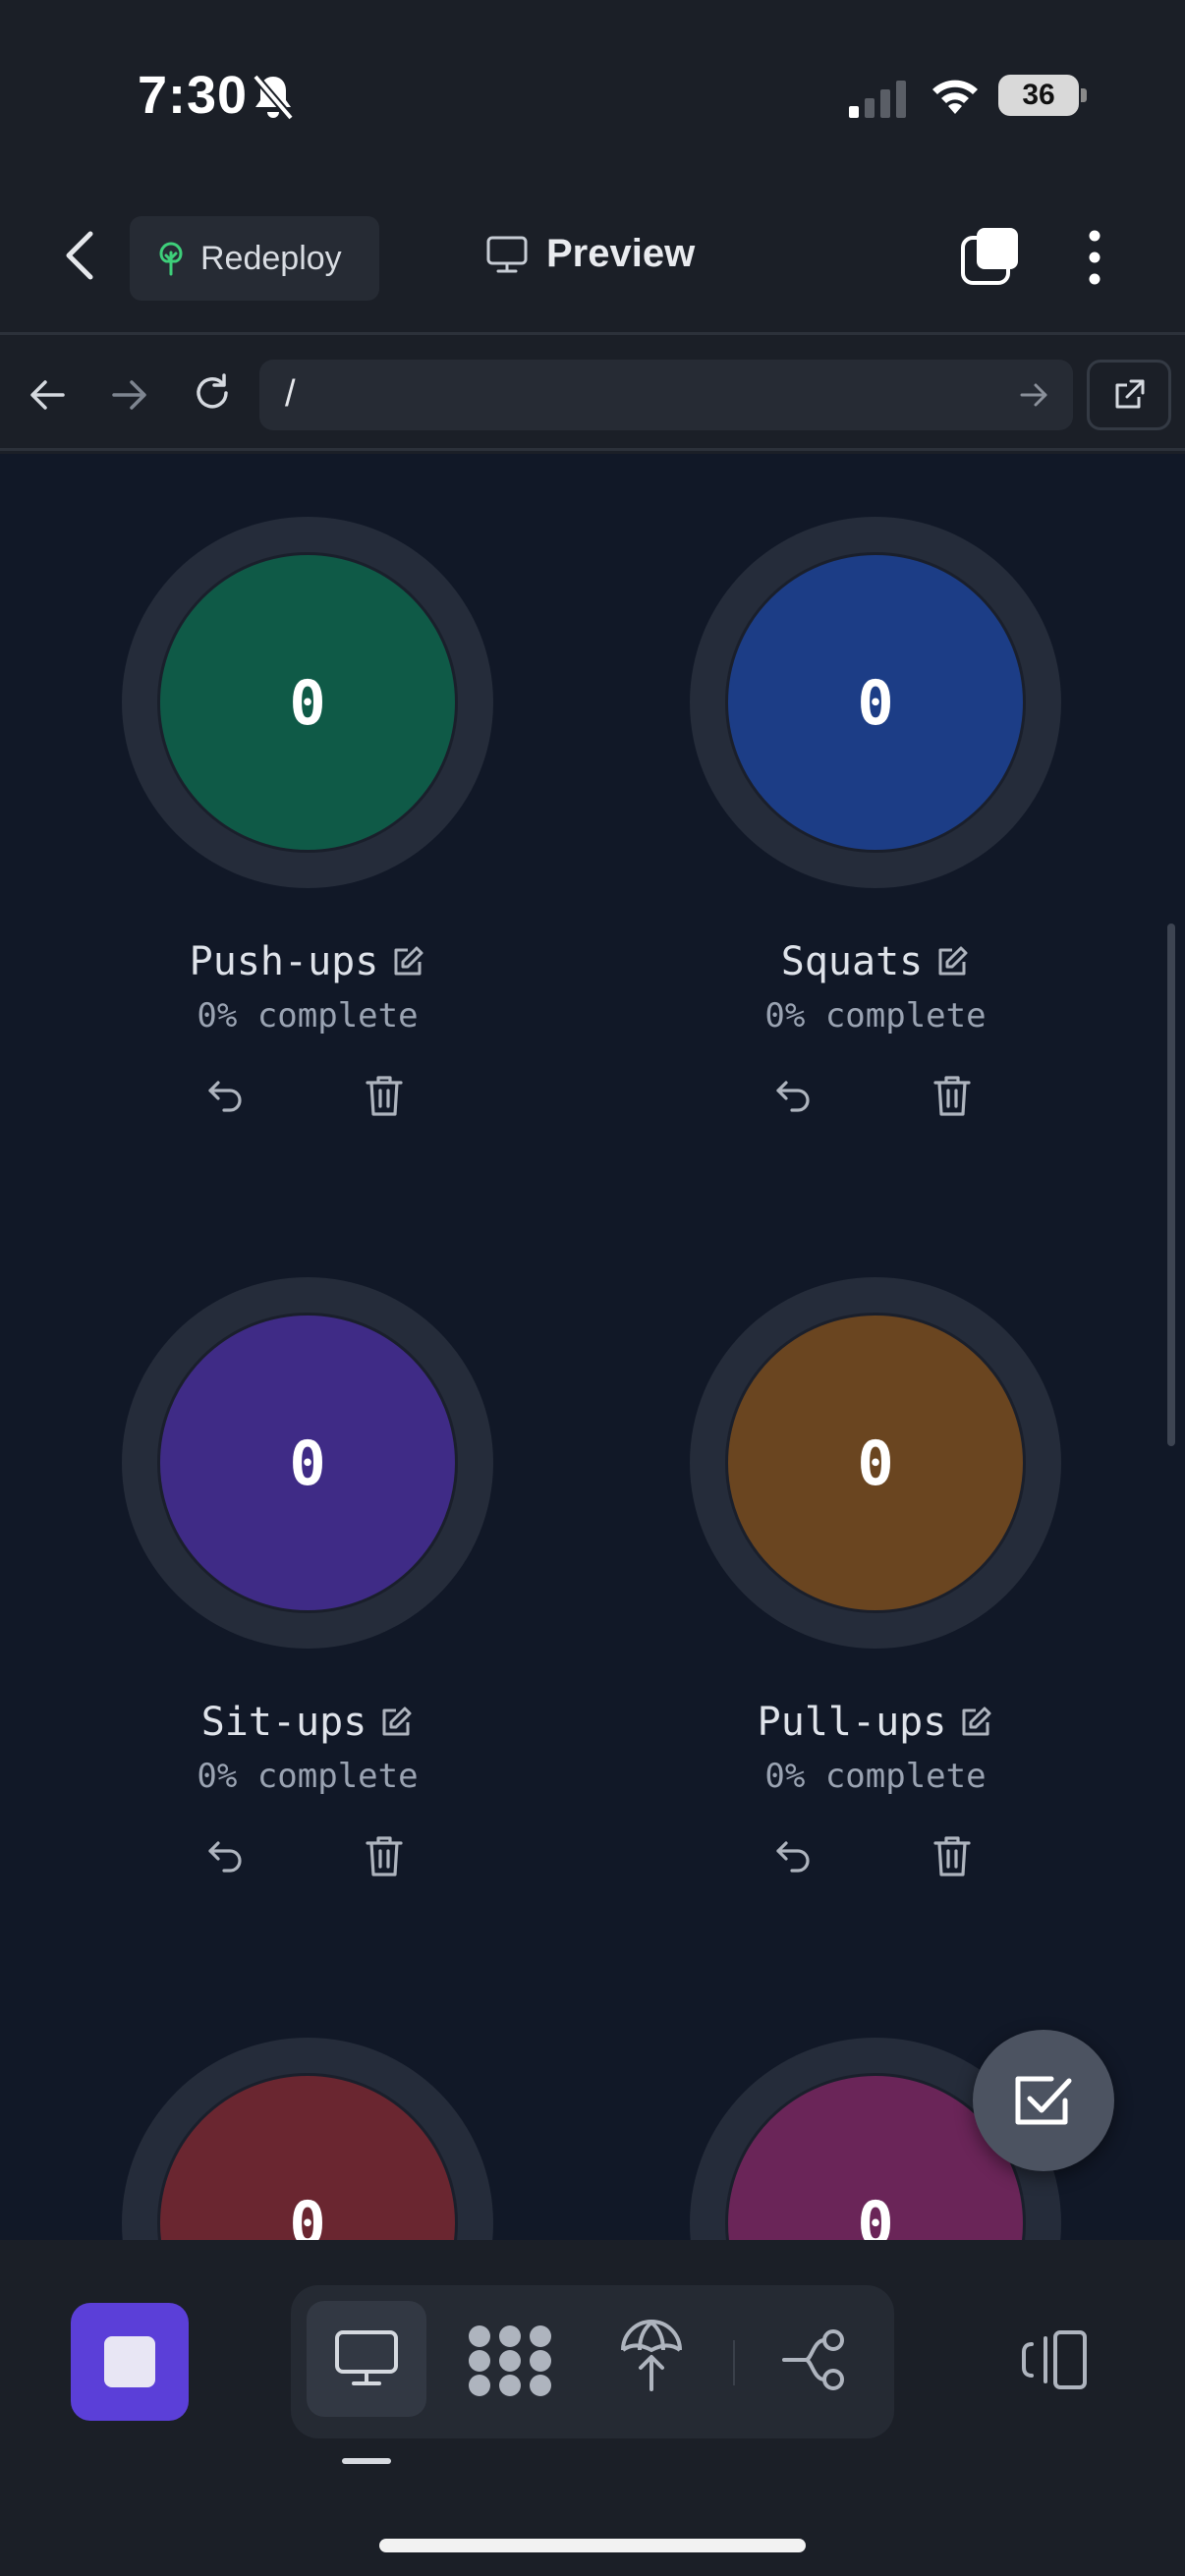 This screenshot has width=1185, height=2576. Describe the element at coordinates (284, 961) in the screenshot. I see `counter-name: Push-ups` at that location.